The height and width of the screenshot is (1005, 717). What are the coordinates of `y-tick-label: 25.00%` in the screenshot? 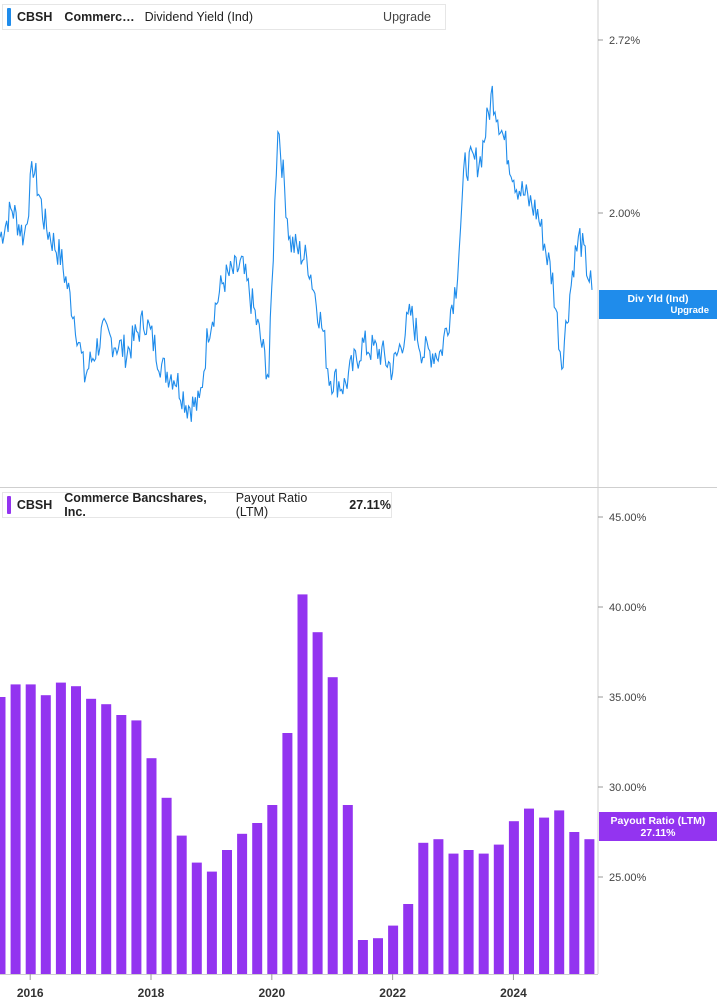 It's located at (628, 878).